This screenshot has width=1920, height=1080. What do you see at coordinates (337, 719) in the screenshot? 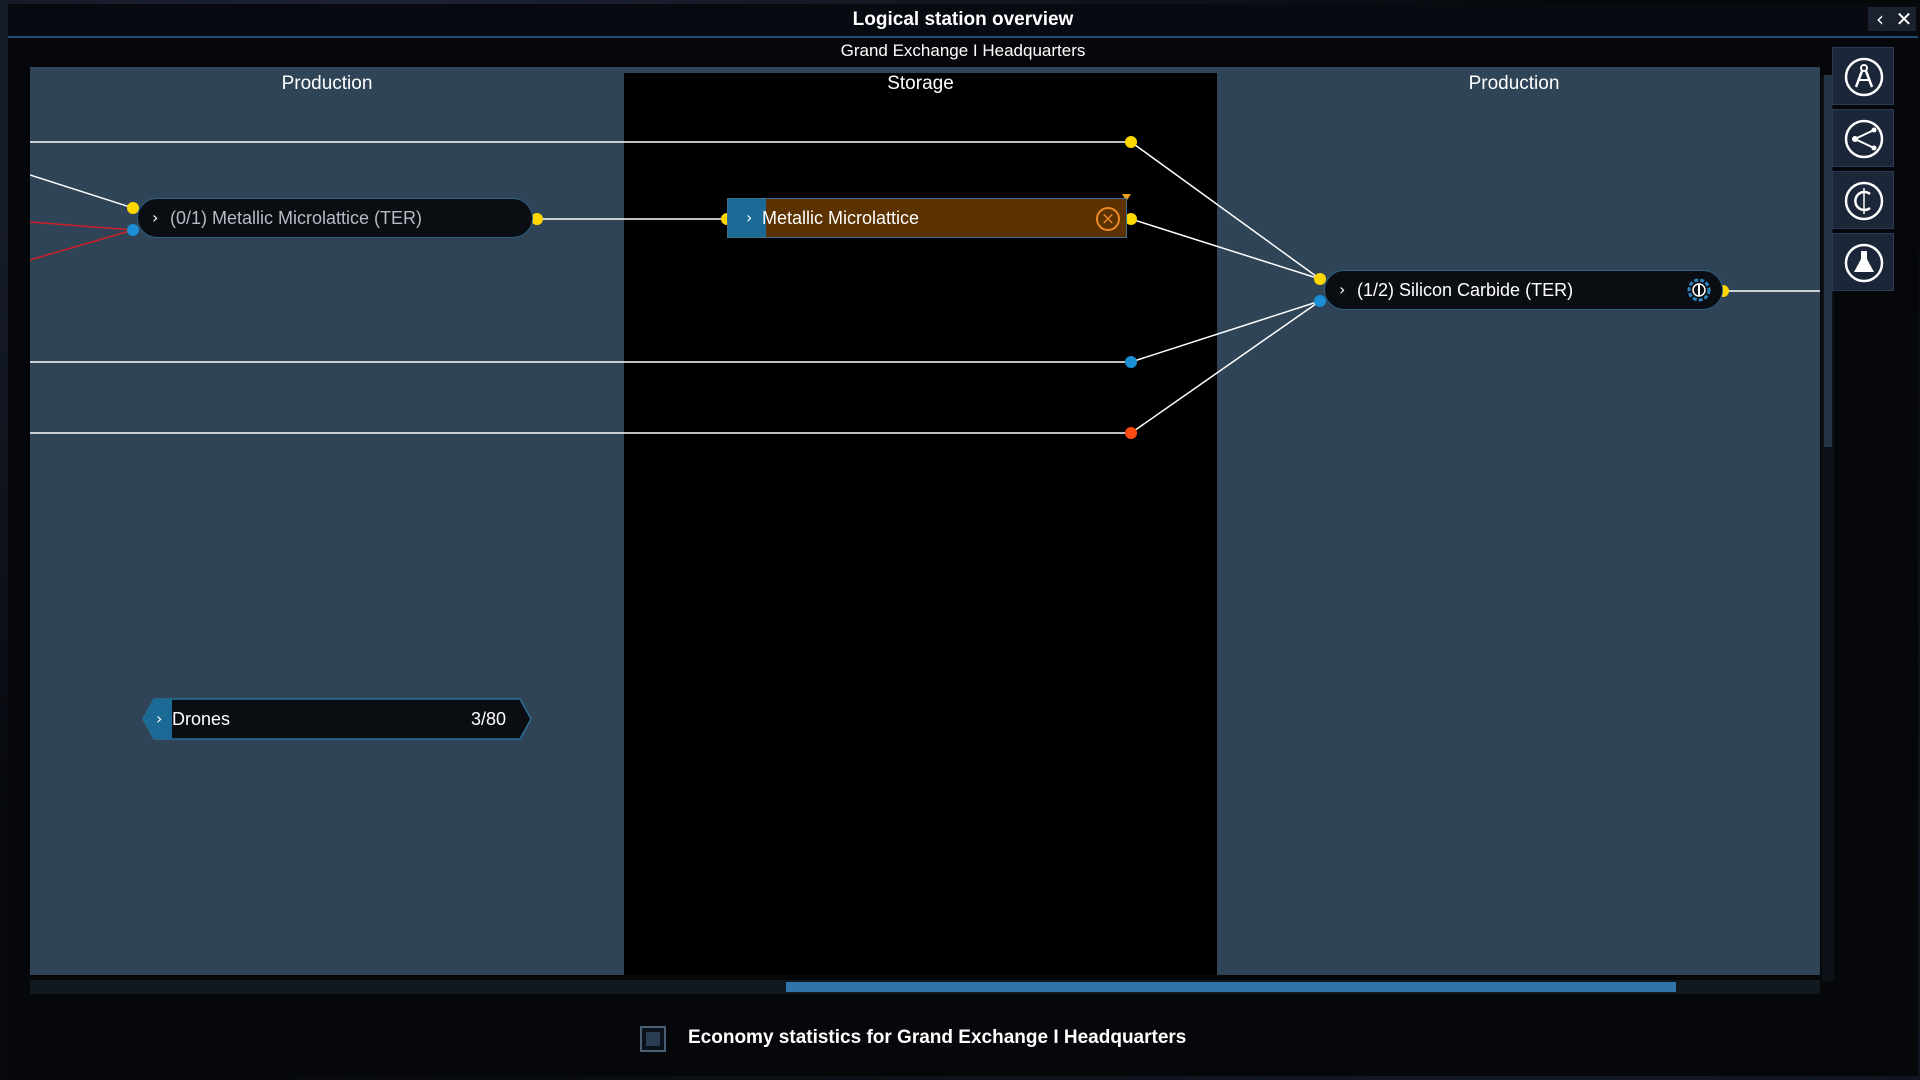
I see `drones-node: › Drones 3/80` at bounding box center [337, 719].